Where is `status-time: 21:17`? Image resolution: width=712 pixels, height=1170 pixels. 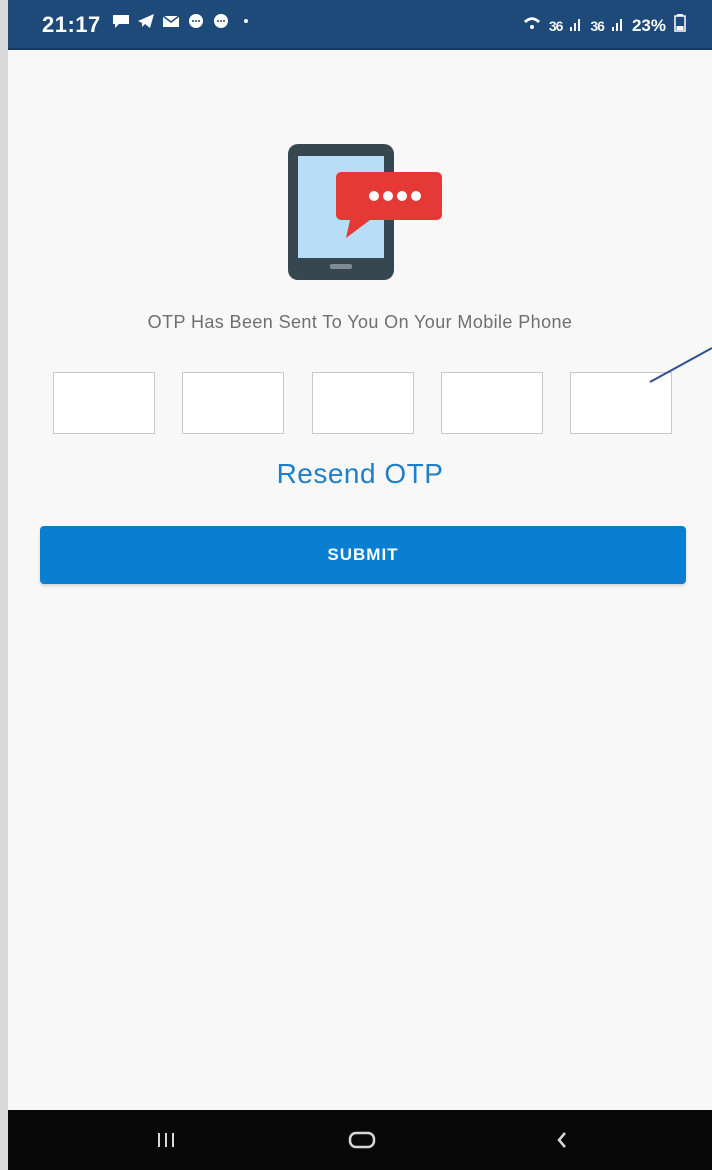 status-time: 21:17 is located at coordinates (71, 24).